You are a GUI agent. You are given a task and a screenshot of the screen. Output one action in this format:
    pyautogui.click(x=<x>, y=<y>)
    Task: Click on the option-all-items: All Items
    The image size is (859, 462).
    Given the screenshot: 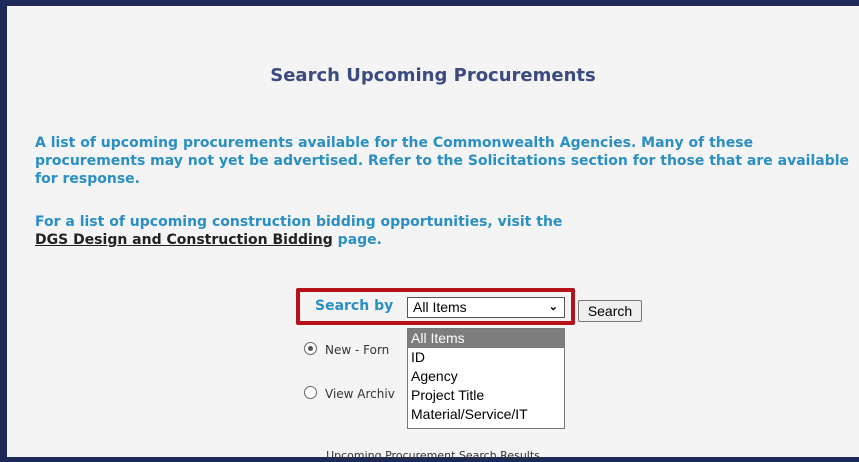 What is the action you would take?
    pyautogui.click(x=486, y=338)
    